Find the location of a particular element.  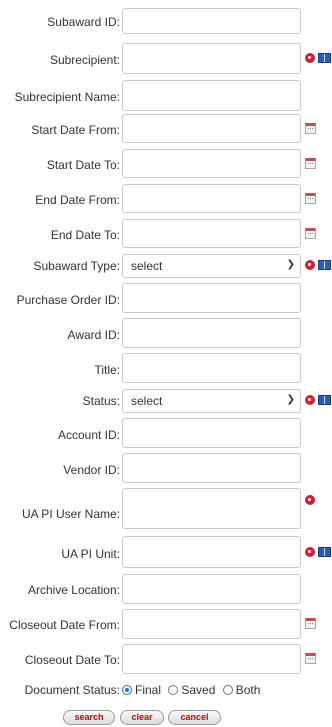

end-date-to-calendar-icon is located at coordinates (310, 233).